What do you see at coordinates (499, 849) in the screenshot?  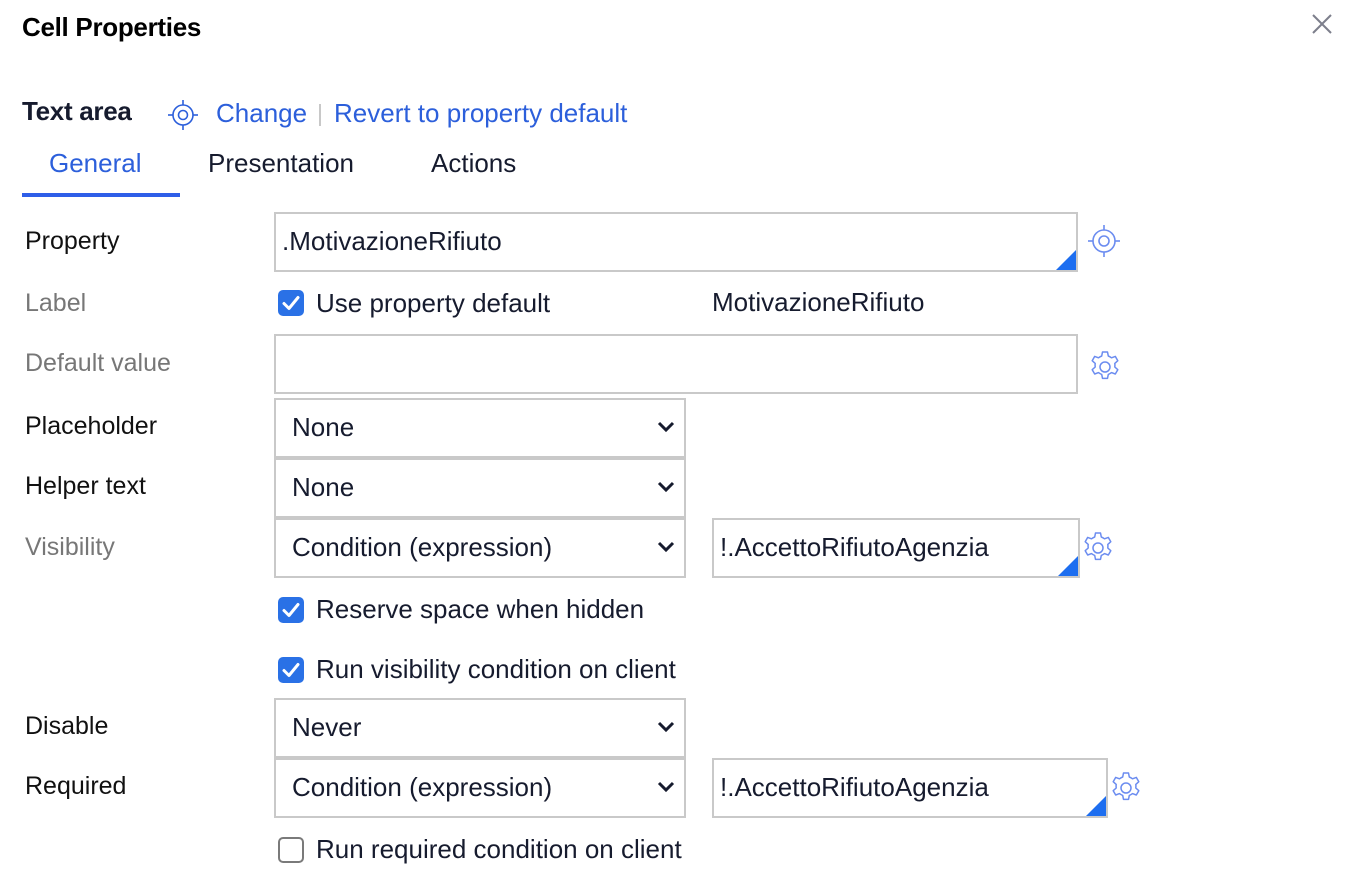 I see `run-required-on-client-label: Run required condition on client` at bounding box center [499, 849].